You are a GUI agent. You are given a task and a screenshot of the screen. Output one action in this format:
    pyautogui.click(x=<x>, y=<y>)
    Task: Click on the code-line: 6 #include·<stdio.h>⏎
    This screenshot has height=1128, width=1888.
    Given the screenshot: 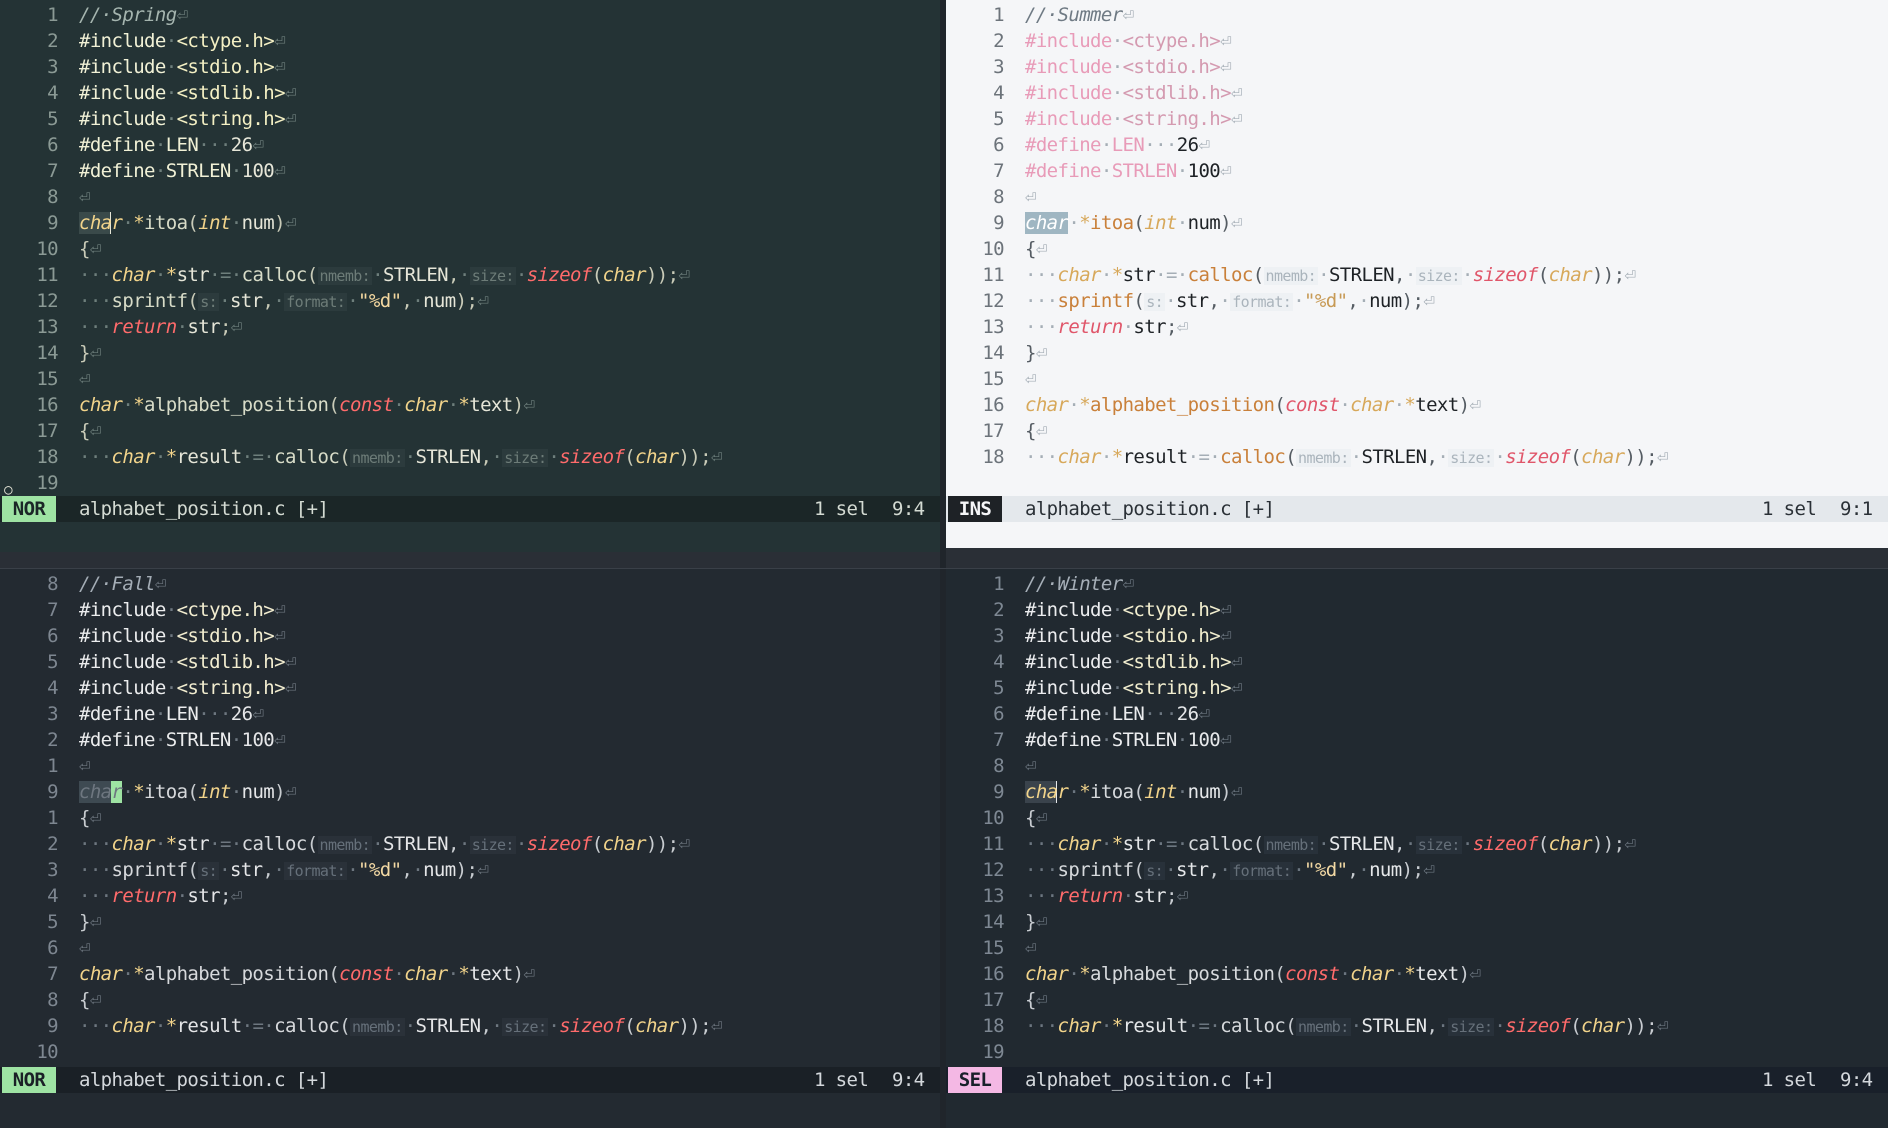 What is the action you would take?
    pyautogui.click(x=470, y=636)
    